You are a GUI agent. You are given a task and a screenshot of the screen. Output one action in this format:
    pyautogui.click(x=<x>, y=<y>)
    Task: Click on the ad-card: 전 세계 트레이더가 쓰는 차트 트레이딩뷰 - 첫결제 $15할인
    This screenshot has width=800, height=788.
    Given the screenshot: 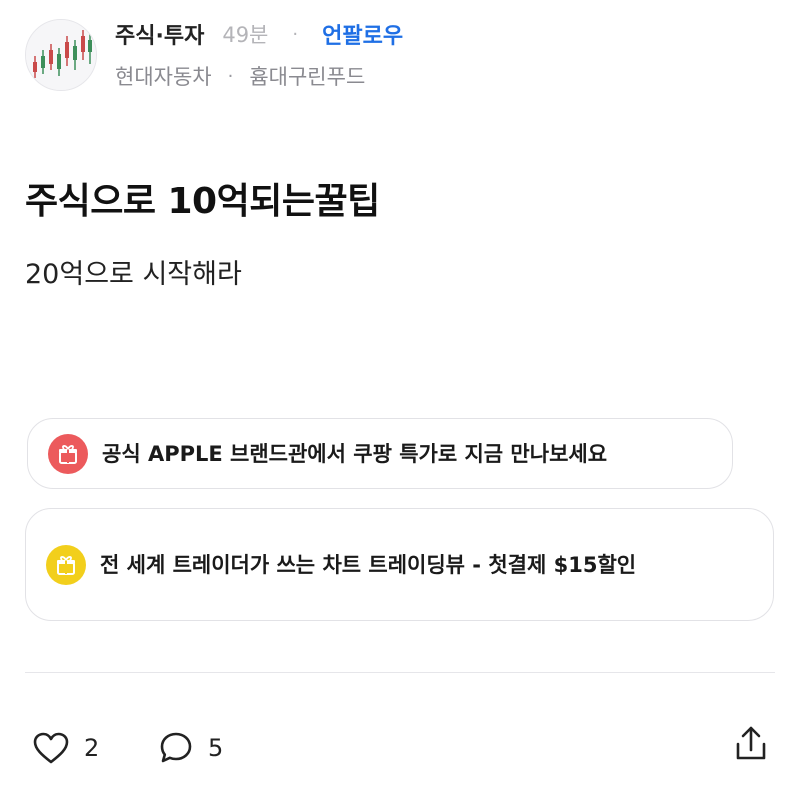 What is the action you would take?
    pyautogui.click(x=399, y=564)
    